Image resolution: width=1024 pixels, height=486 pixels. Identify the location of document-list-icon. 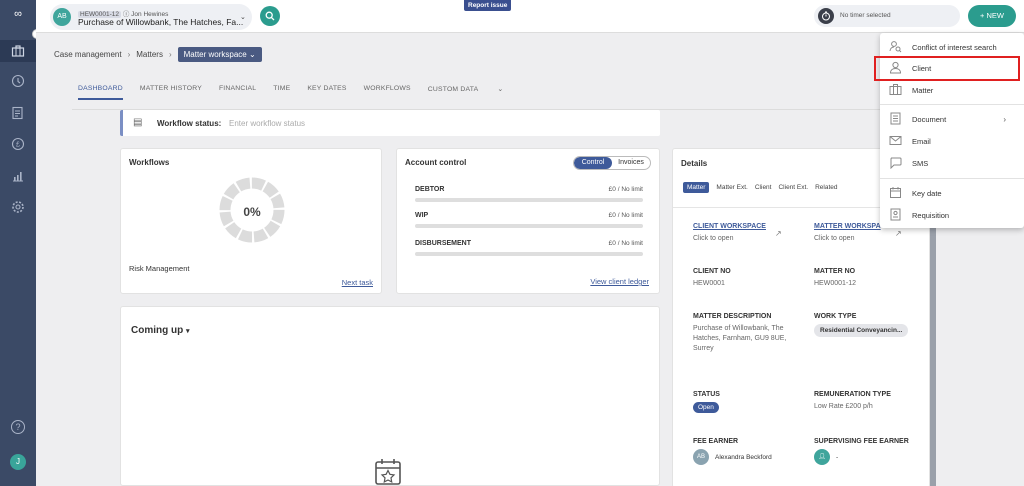
(18, 113).